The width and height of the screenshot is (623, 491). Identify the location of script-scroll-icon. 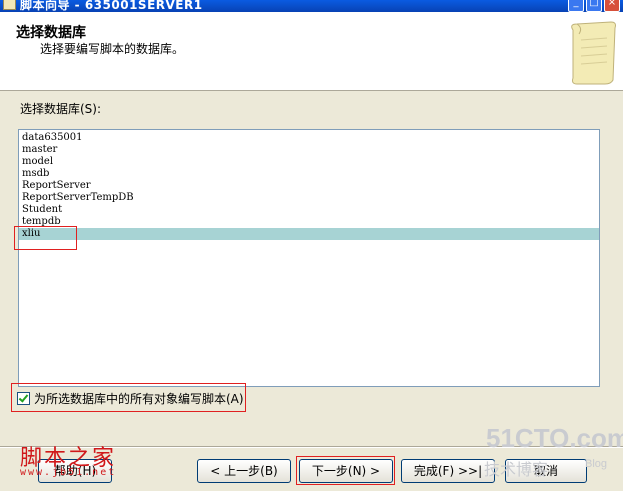
(593, 53).